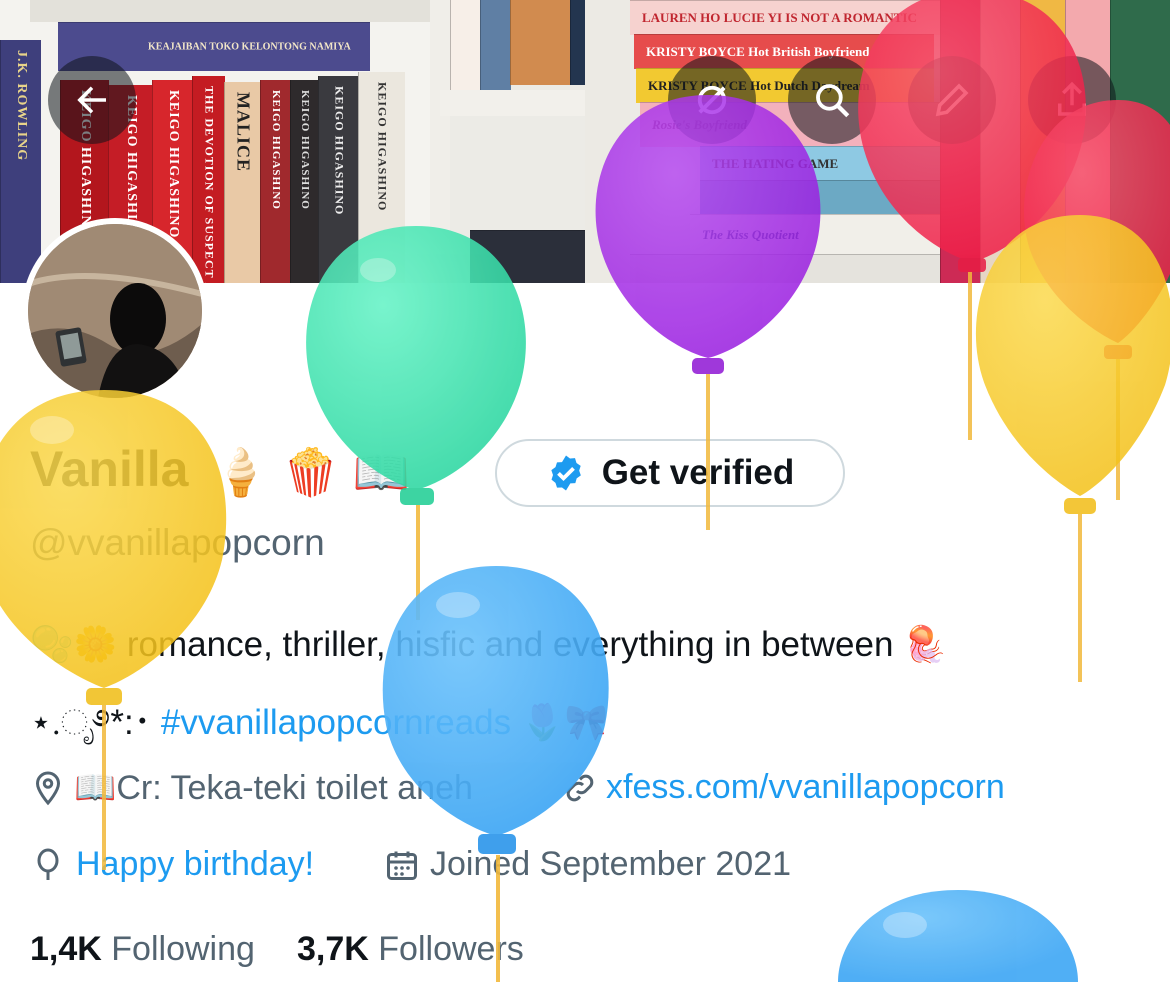 This screenshot has height=982, width=1170. Describe the element at coordinates (48, 864) in the screenshot. I see `balloon-icon` at that location.